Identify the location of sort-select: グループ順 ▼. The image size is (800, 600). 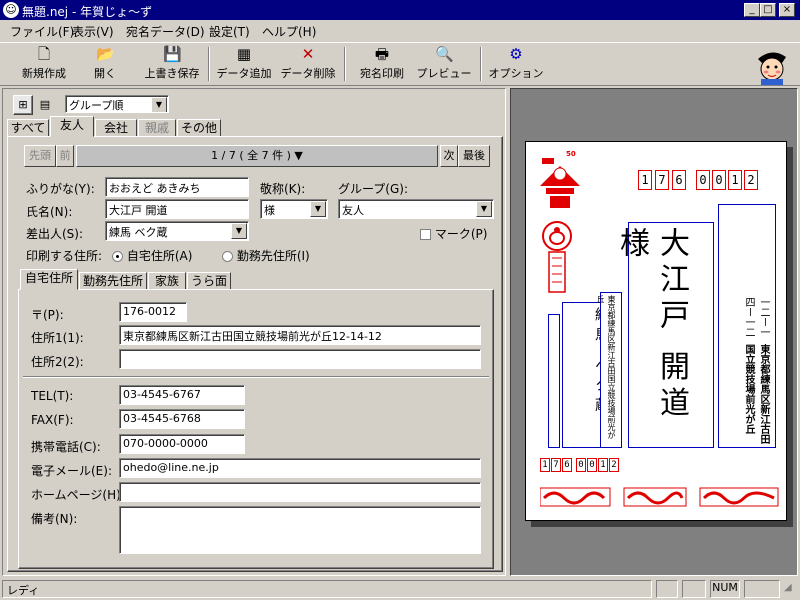
(117, 104).